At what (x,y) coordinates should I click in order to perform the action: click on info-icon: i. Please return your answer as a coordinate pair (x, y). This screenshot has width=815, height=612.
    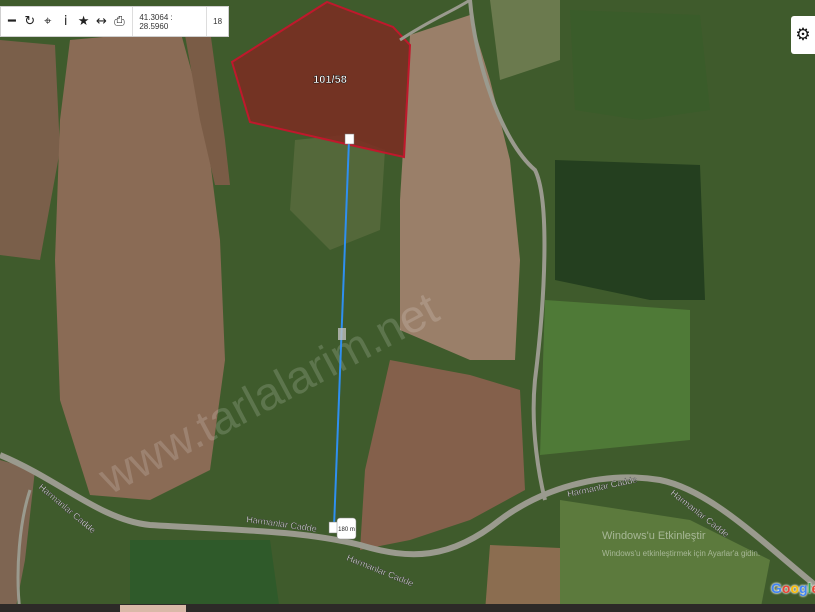
    Looking at the image, I should click on (66, 21).